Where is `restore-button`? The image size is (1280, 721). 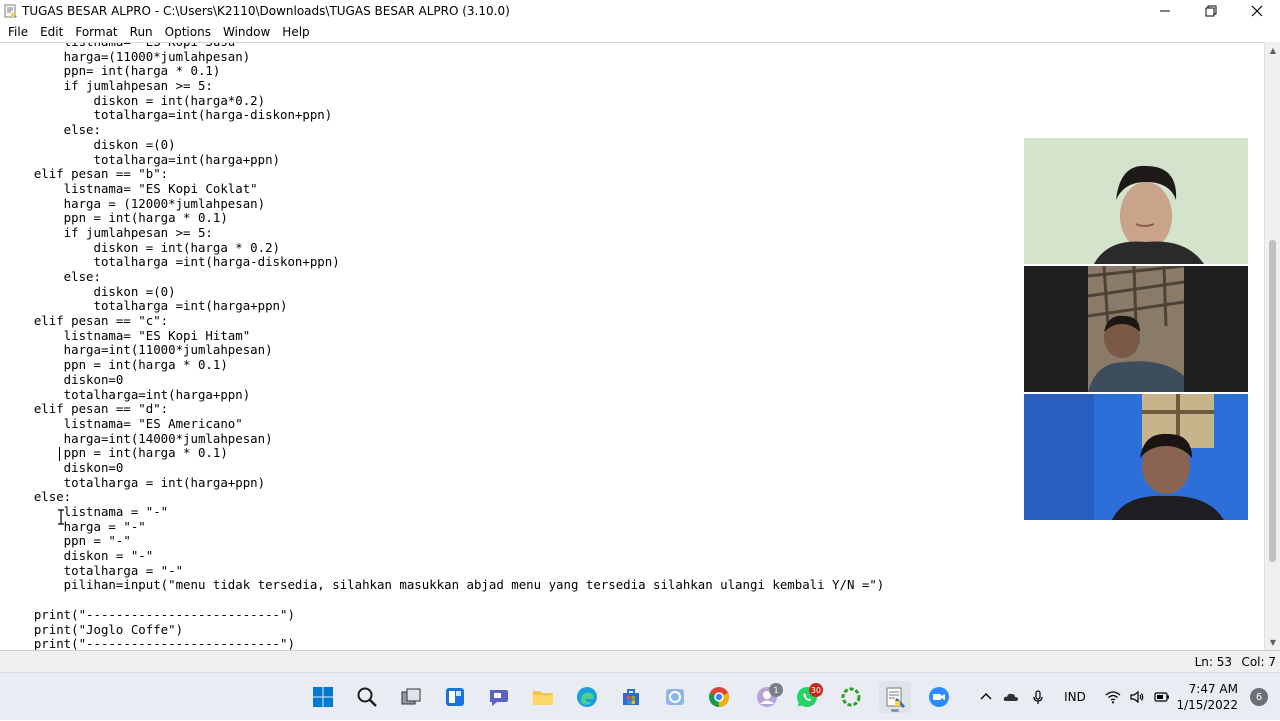 restore-button is located at coordinates (1211, 11).